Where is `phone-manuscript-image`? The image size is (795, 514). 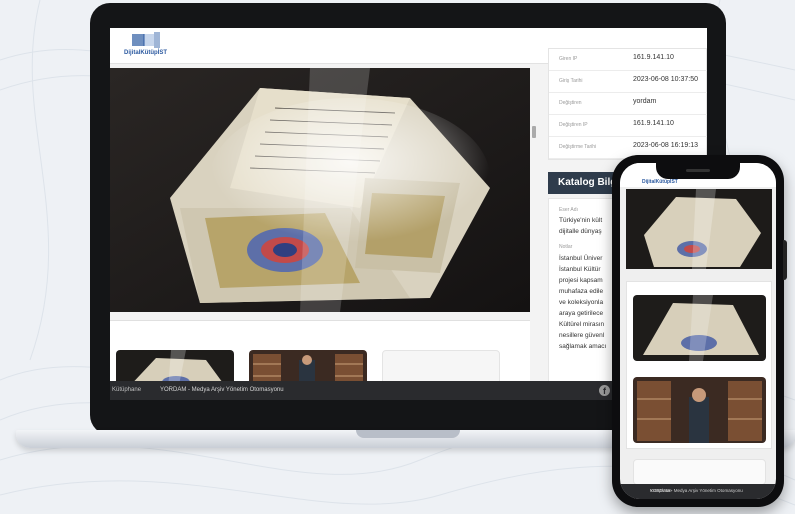
phone-manuscript-image is located at coordinates (699, 229).